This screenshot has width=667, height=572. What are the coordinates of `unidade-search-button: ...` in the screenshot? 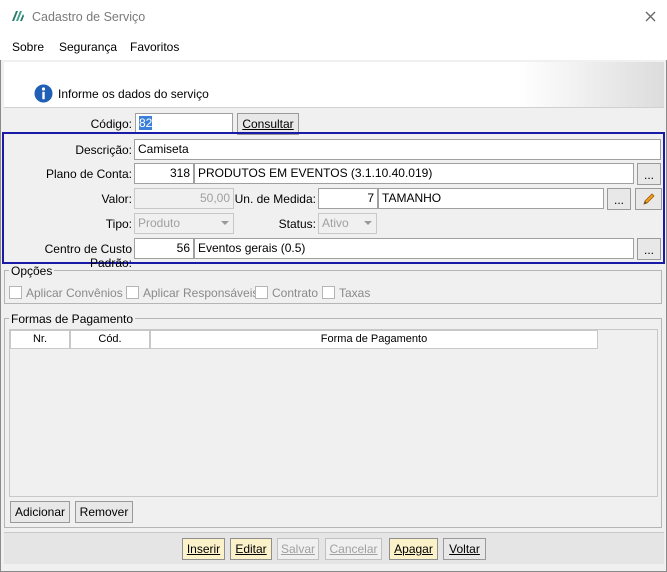 It's located at (619, 199).